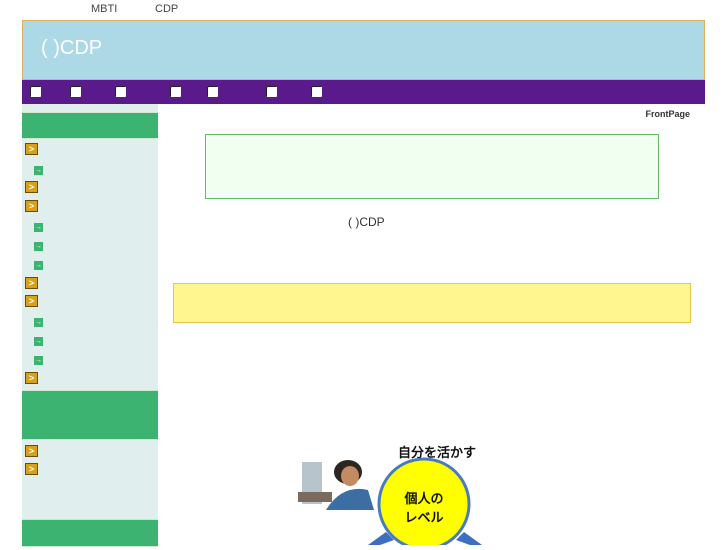  I want to click on page-title: ( )CDP, so click(366, 222).